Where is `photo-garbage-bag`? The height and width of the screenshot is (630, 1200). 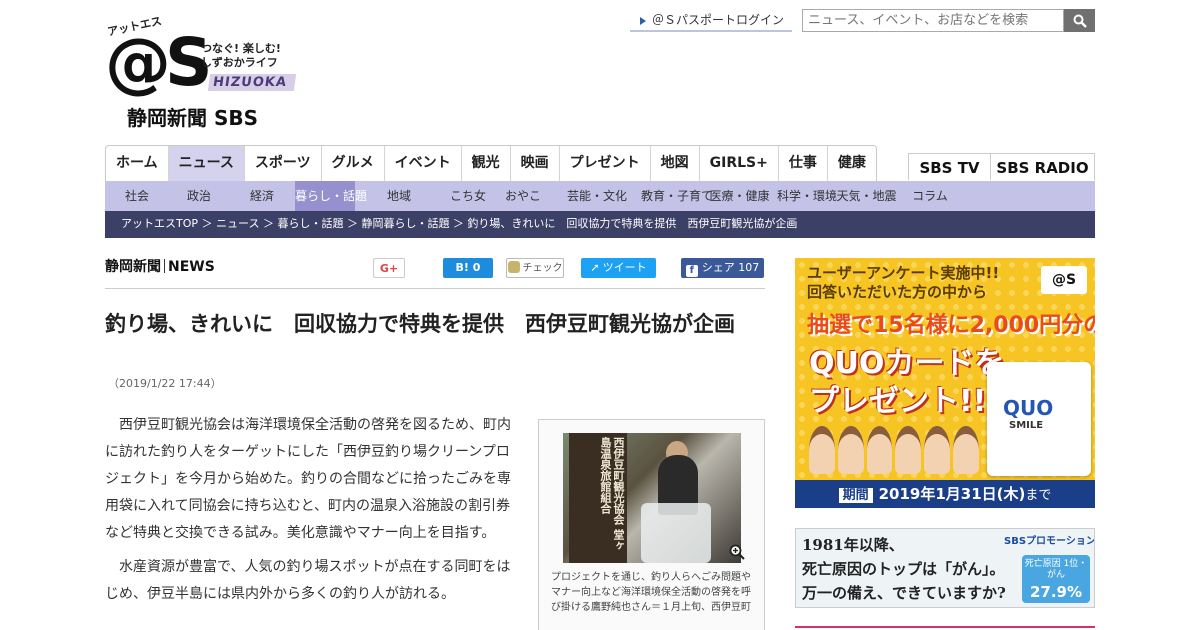
photo-garbage-bag is located at coordinates (676, 533).